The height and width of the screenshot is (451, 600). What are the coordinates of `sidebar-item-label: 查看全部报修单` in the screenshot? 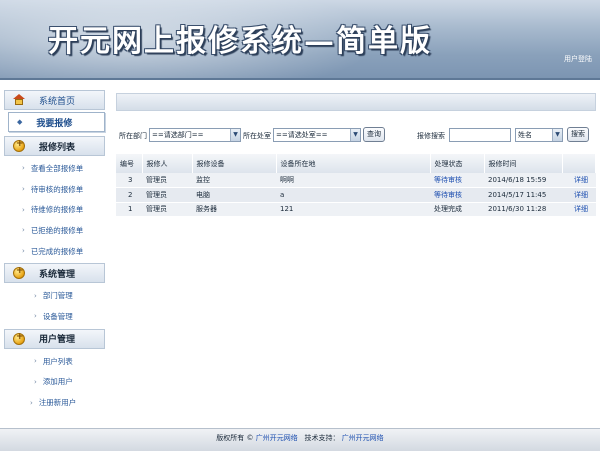 It's located at (57, 168).